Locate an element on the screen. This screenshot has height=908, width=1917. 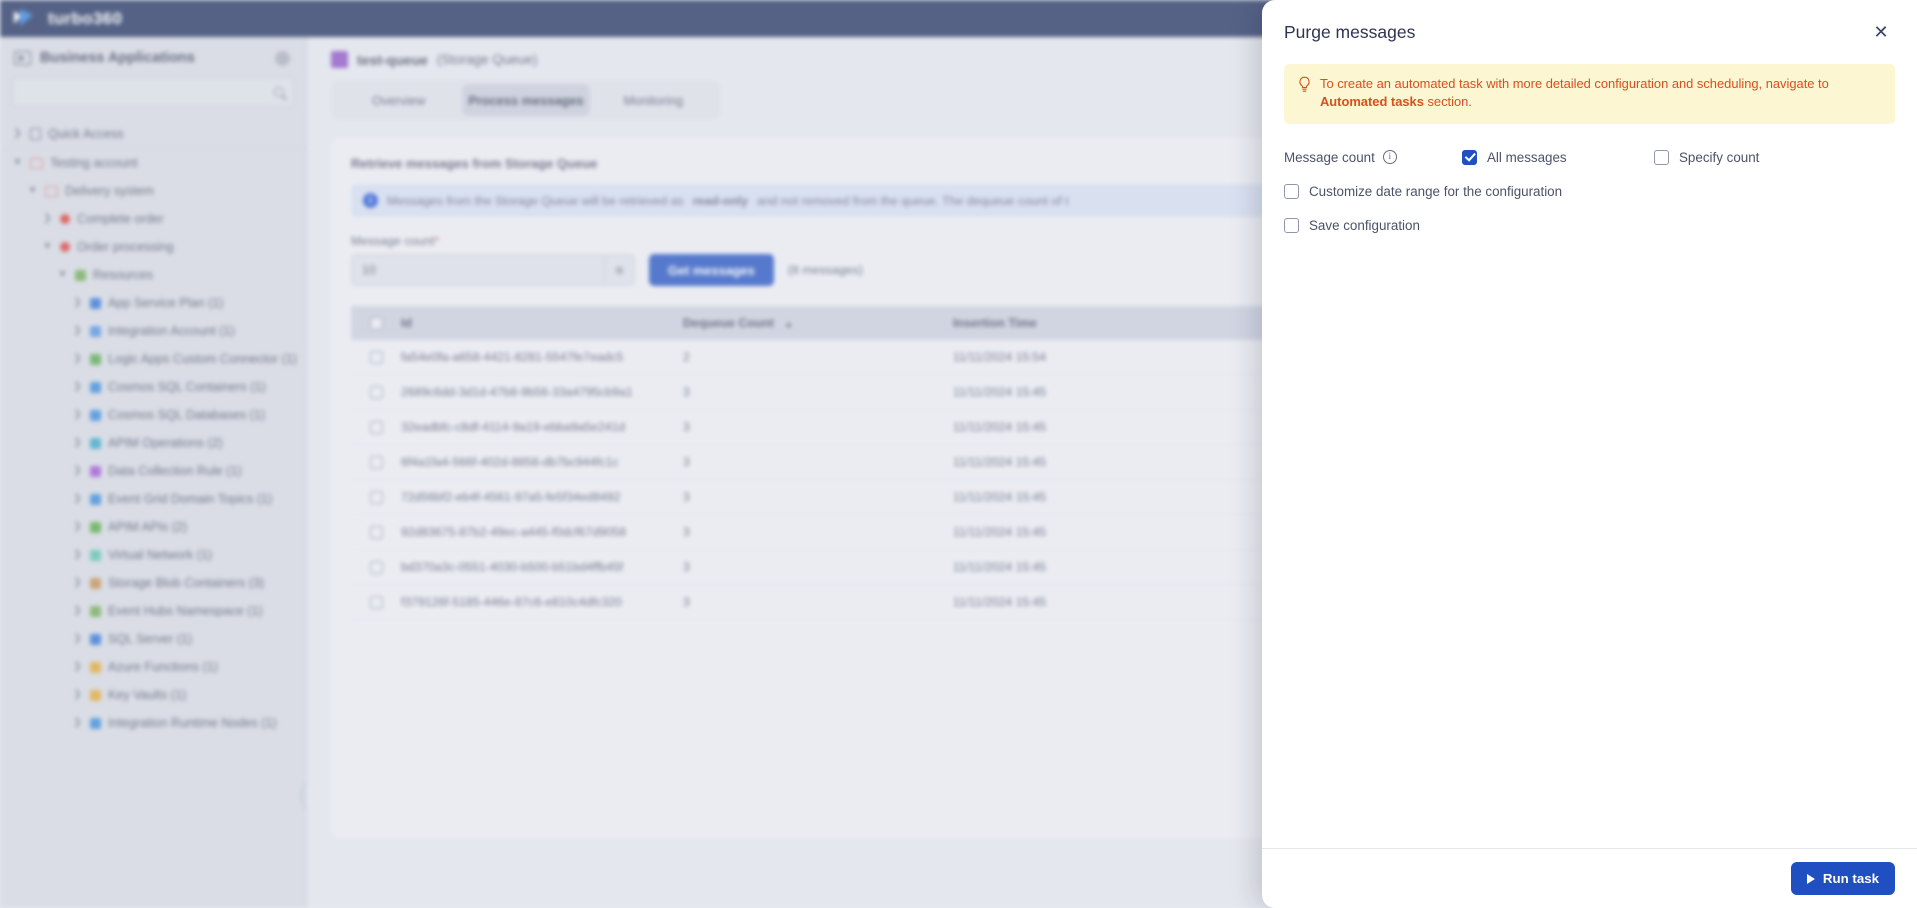
column-header-insertion-time: Insertion Time is located at coordinates (1053, 323).